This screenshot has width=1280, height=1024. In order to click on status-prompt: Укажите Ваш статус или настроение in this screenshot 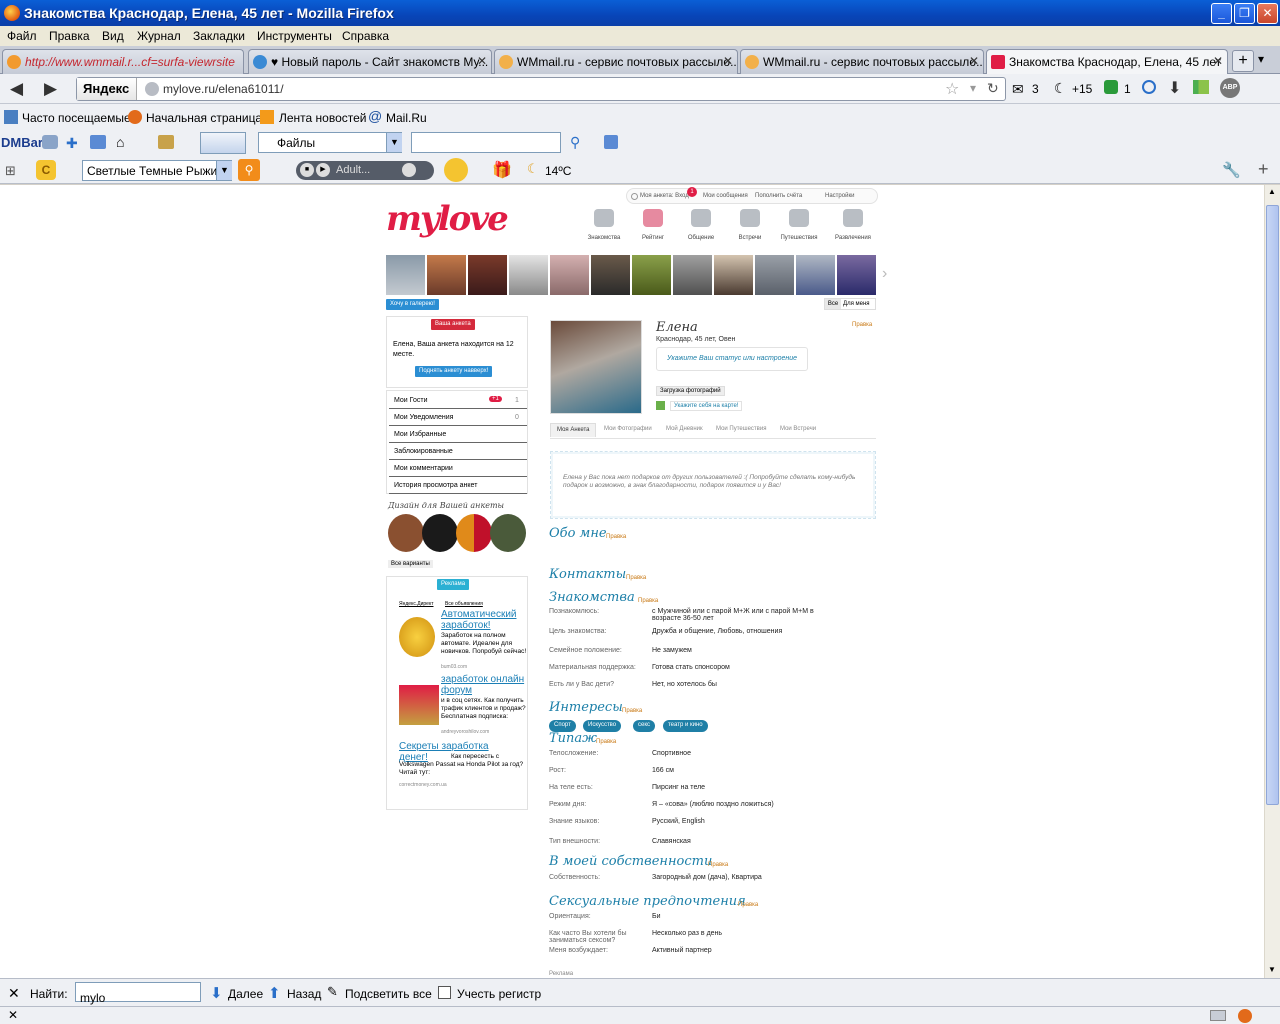, I will do `click(732, 359)`.